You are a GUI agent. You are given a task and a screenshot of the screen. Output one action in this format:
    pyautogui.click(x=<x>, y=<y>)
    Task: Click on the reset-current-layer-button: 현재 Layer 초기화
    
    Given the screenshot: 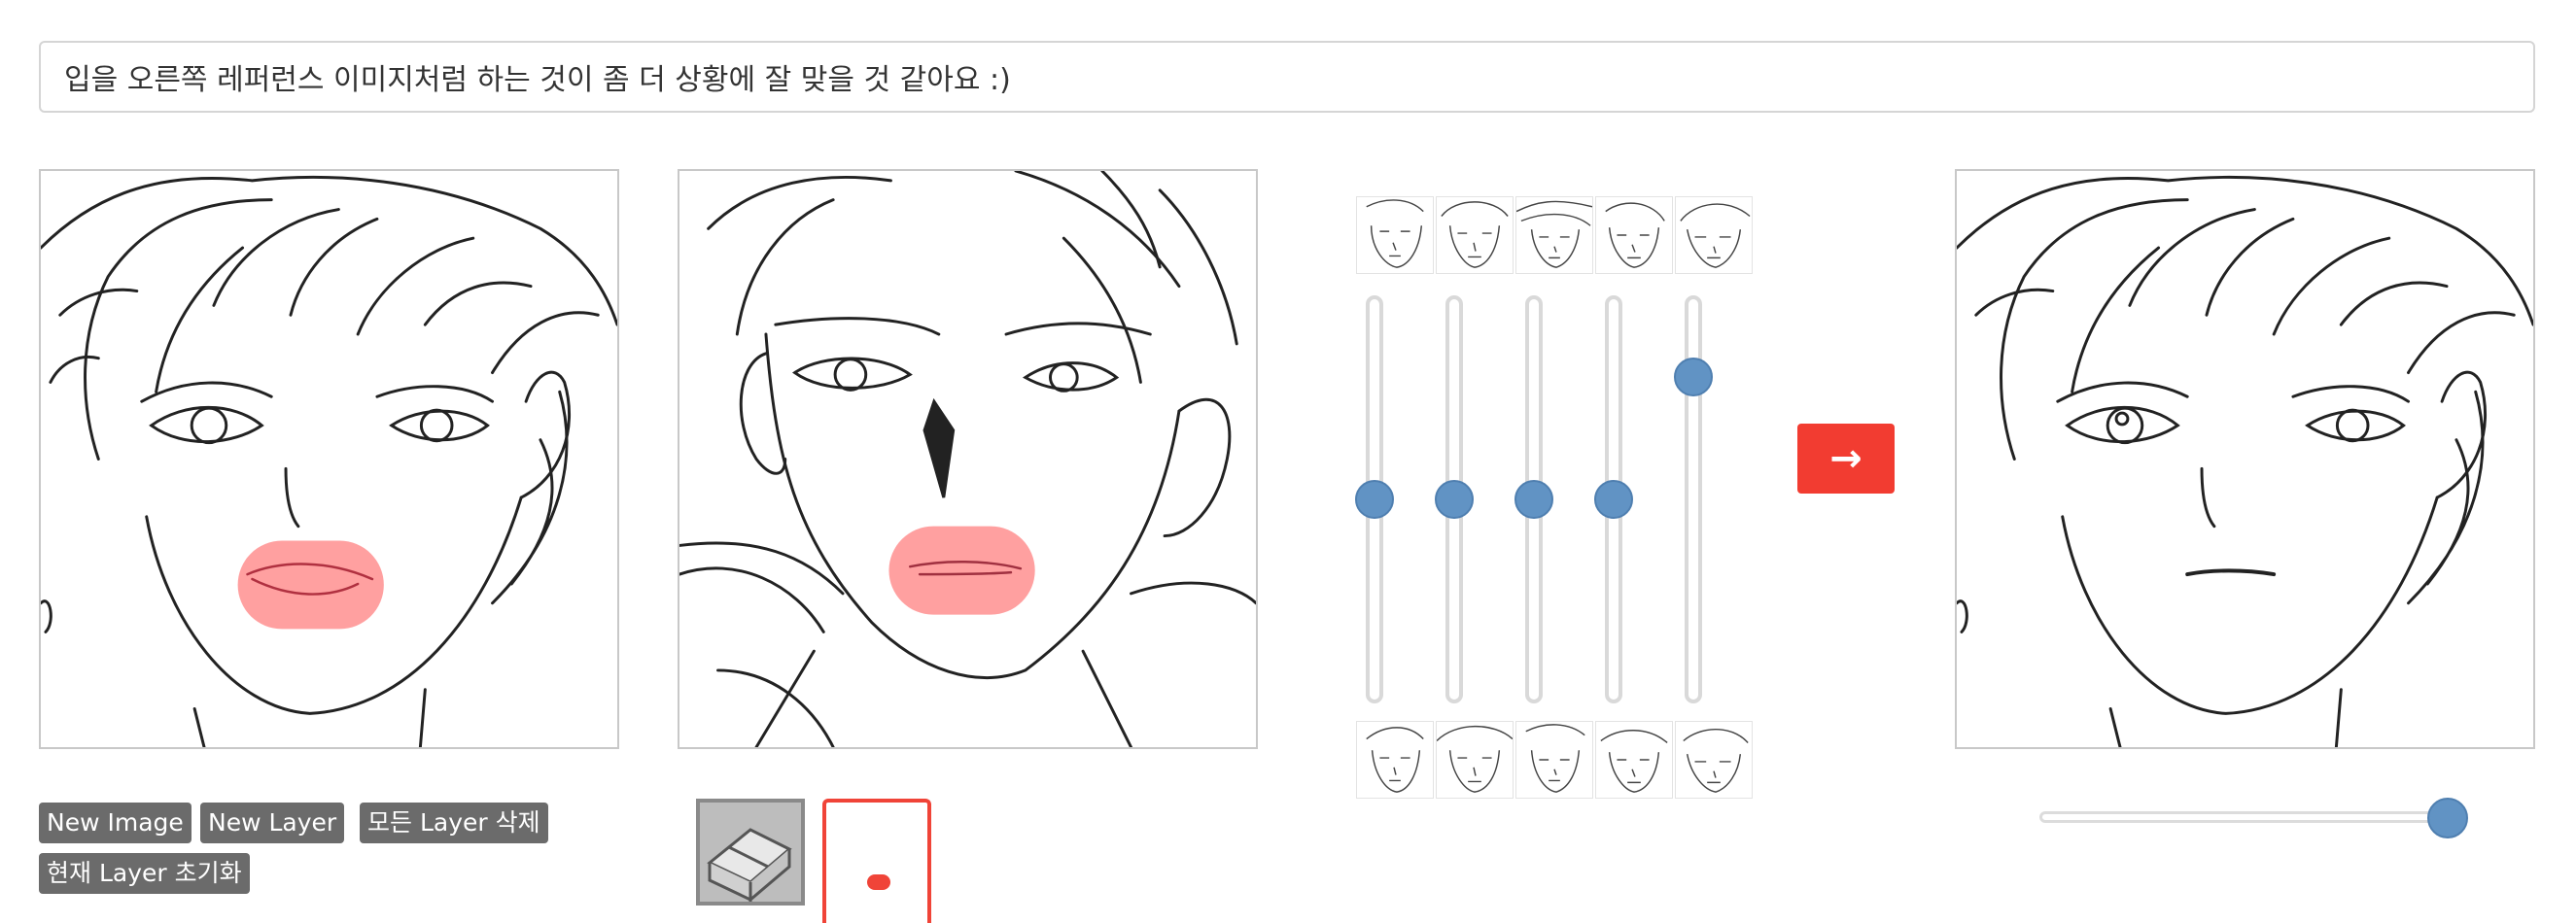 What is the action you would take?
    pyautogui.click(x=144, y=874)
    